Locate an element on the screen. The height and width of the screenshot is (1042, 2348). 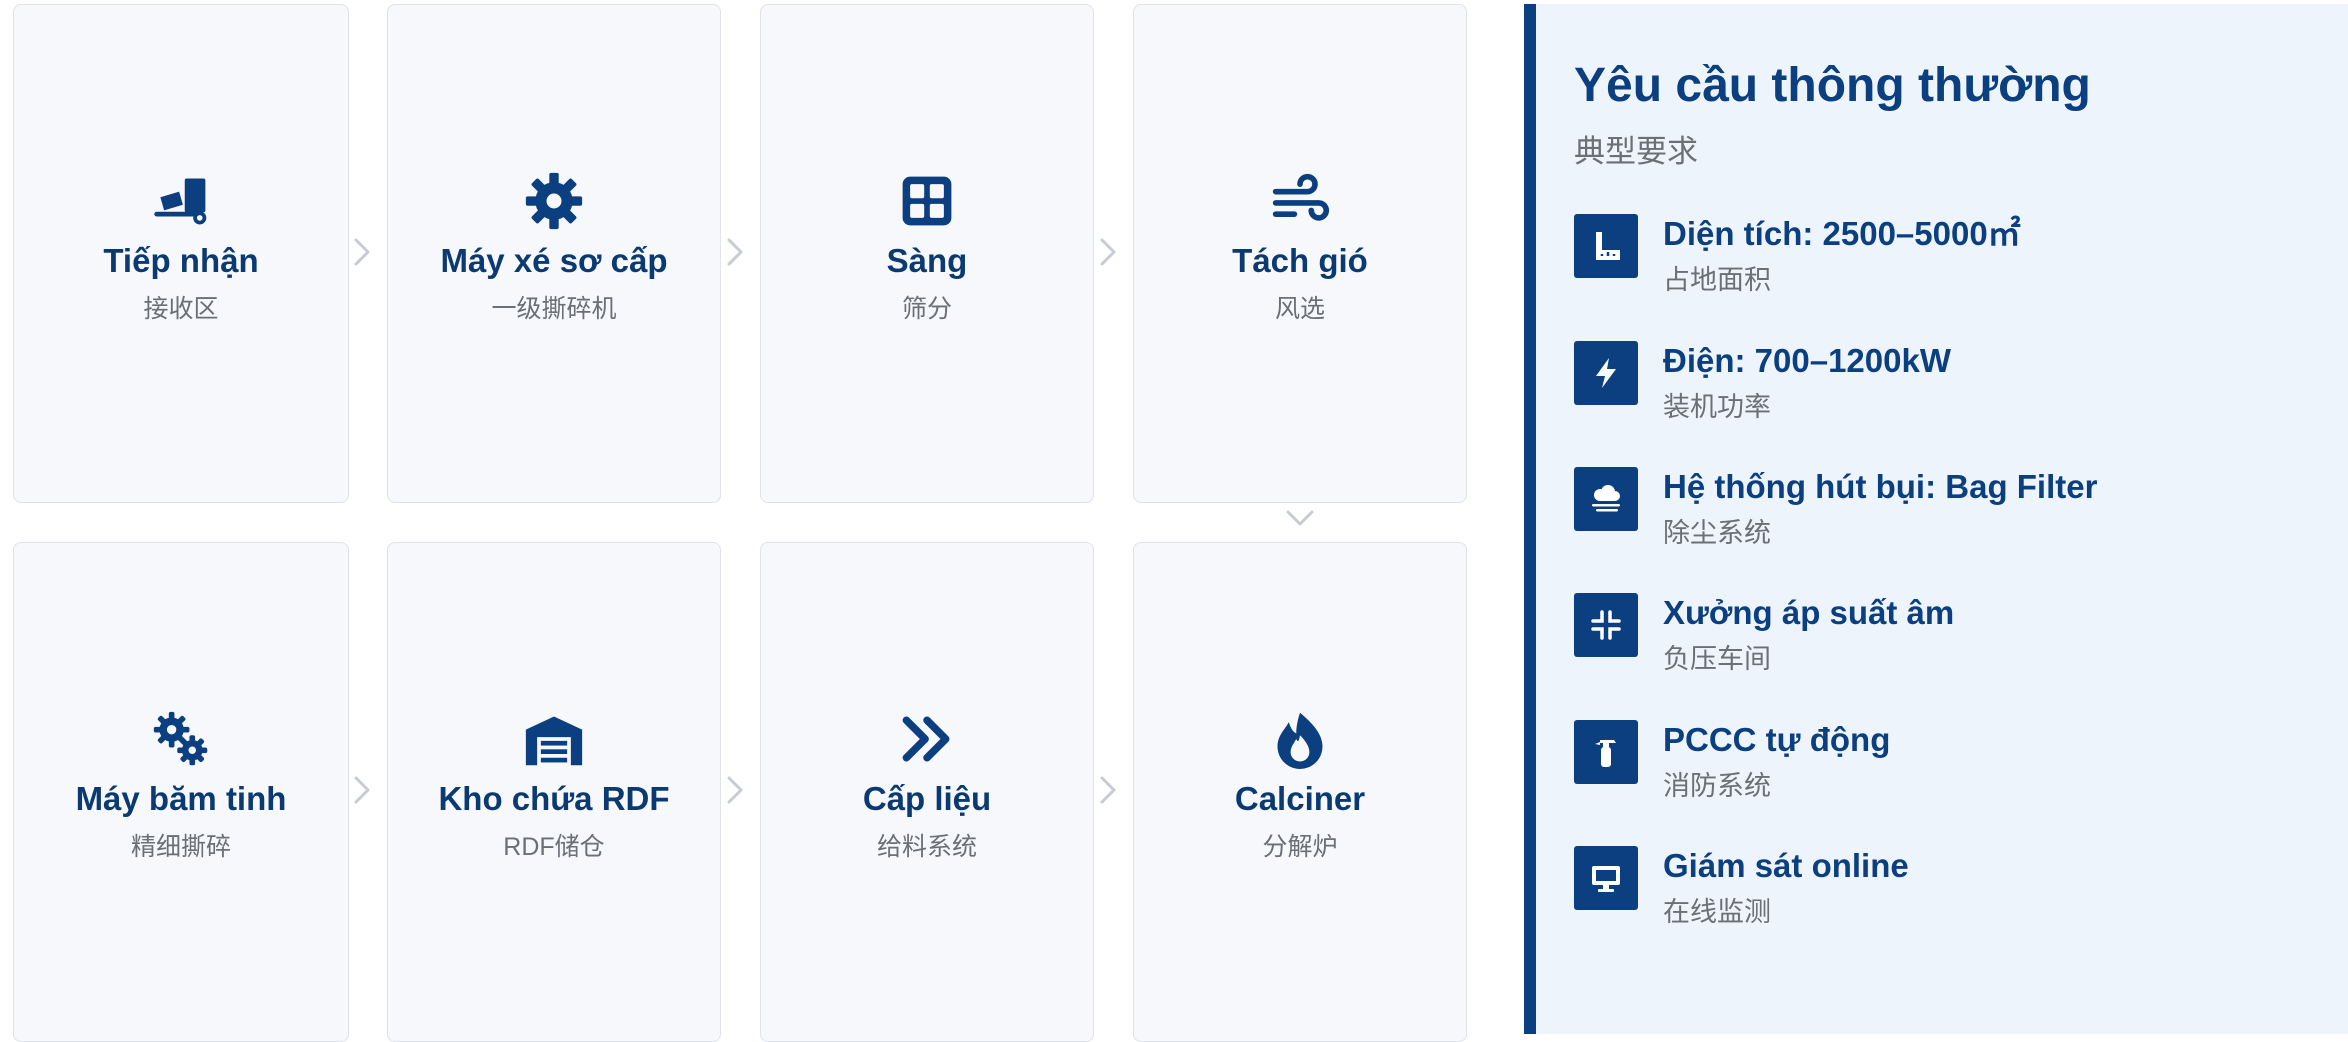
process-step-card: Tiếp nhận 接收区 is located at coordinates (181, 253).